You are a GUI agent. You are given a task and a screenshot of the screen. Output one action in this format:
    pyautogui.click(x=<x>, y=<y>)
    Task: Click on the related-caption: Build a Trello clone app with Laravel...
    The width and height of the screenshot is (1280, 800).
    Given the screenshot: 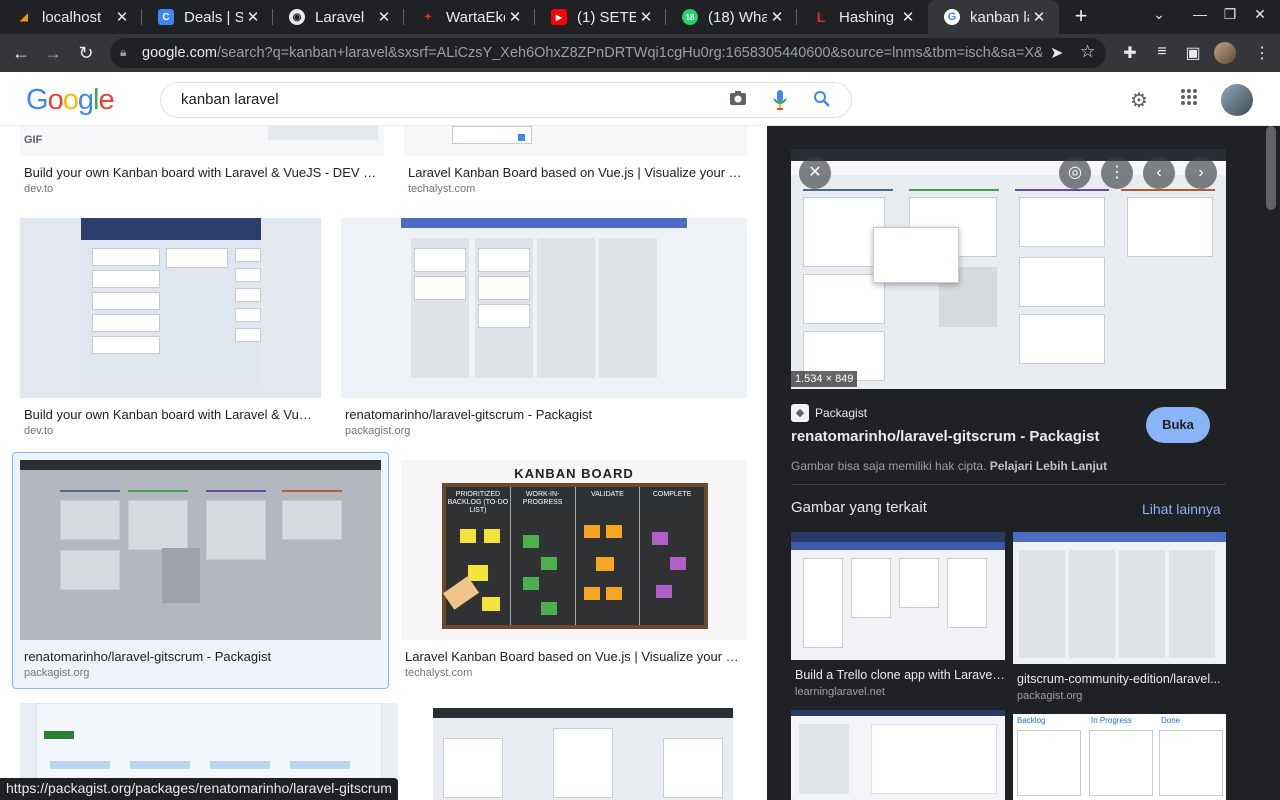 What is the action you would take?
    pyautogui.click(x=900, y=675)
    